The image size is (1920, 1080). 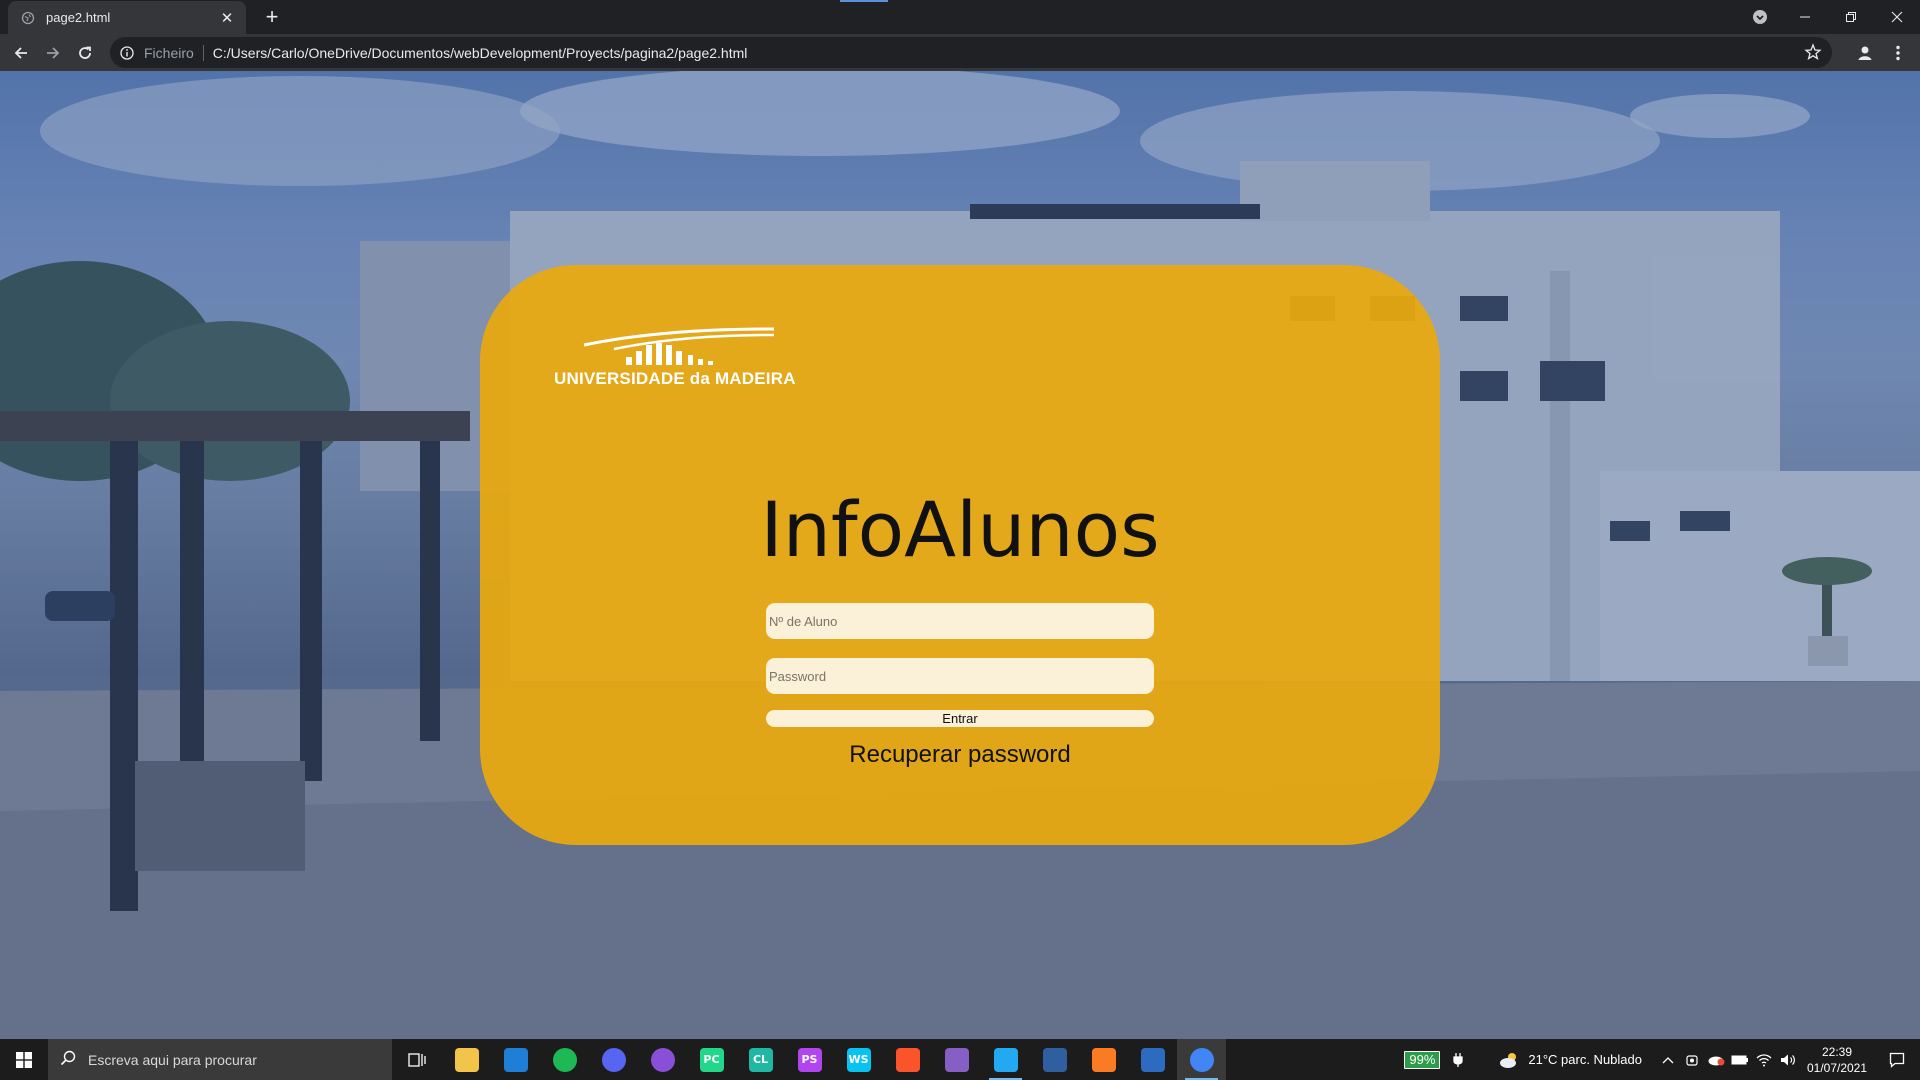 I want to click on taskbar-app-visual-studio, so click(x=956, y=1059).